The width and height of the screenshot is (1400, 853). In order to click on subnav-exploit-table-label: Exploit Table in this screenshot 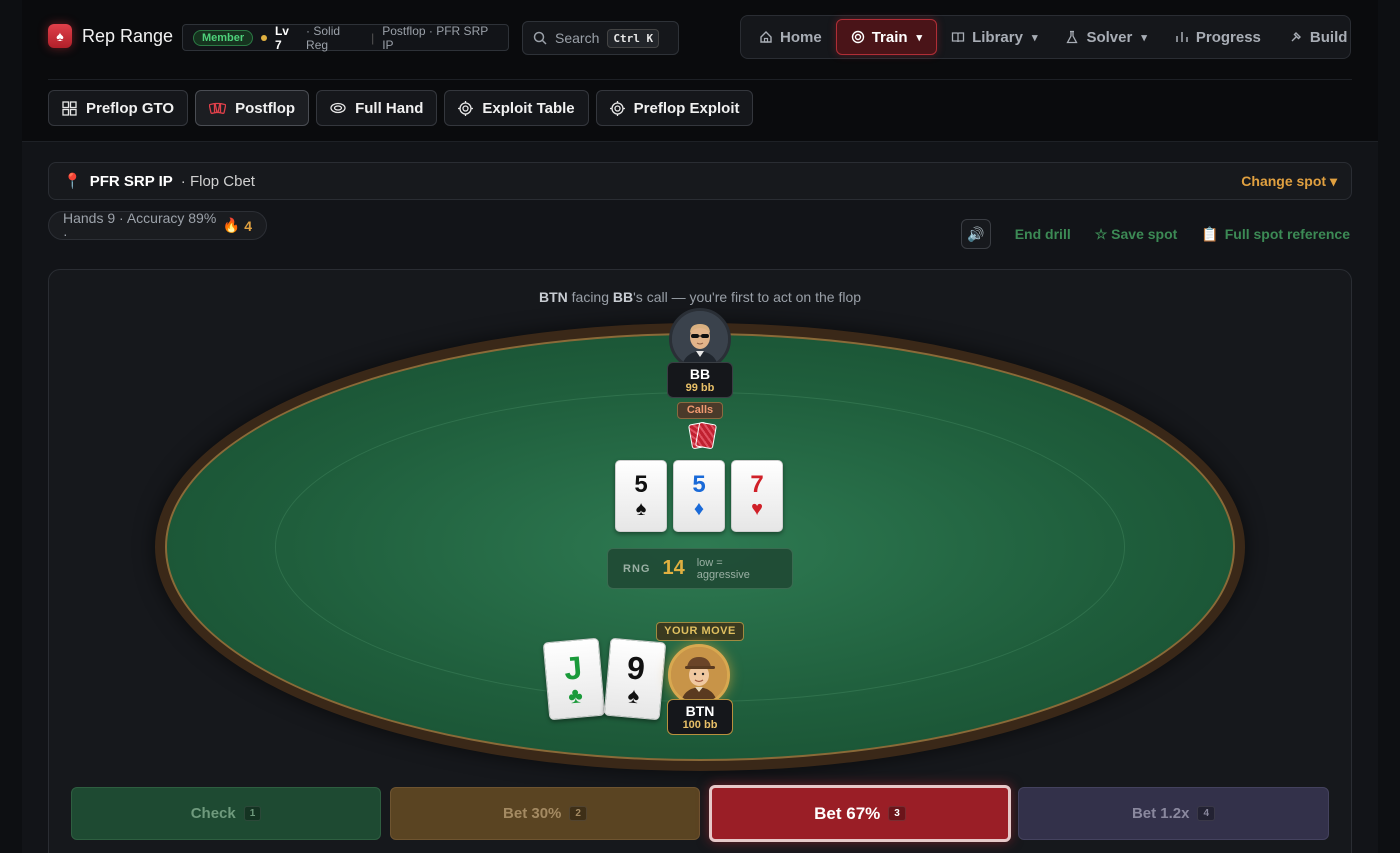, I will do `click(528, 108)`.